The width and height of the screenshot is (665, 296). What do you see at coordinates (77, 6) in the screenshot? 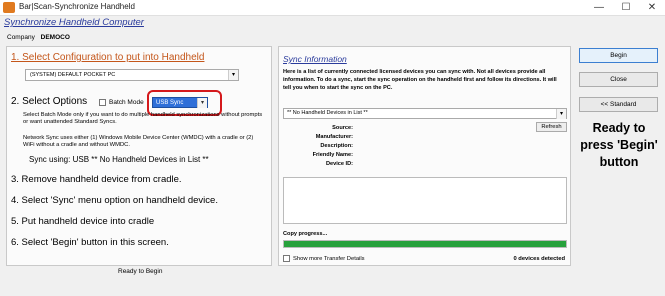
I see `window-title: Bar|Scan-Synchronize Handheld` at bounding box center [77, 6].